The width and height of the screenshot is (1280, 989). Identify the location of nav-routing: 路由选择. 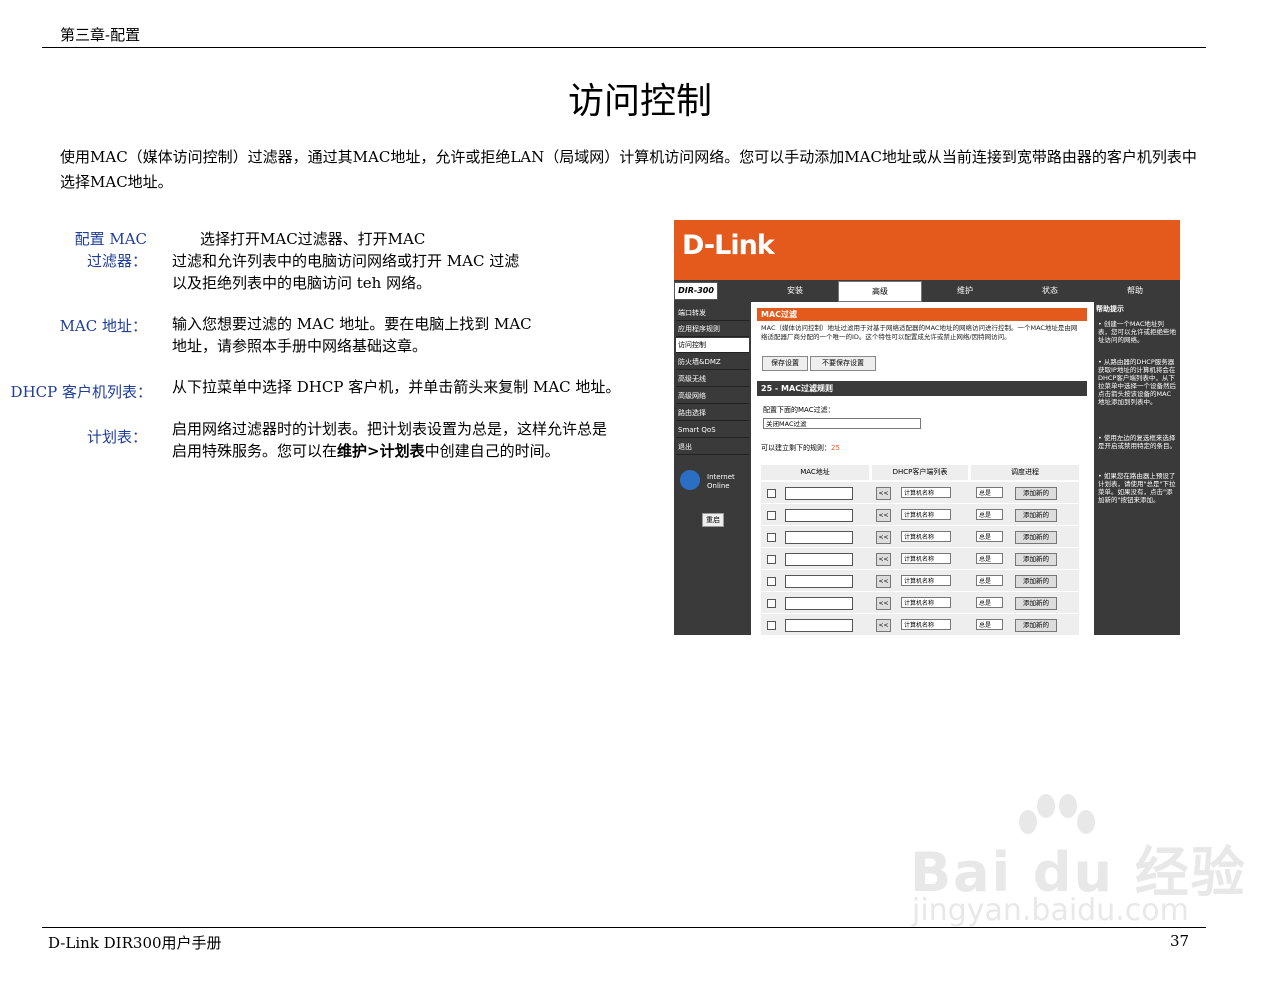
(712, 413).